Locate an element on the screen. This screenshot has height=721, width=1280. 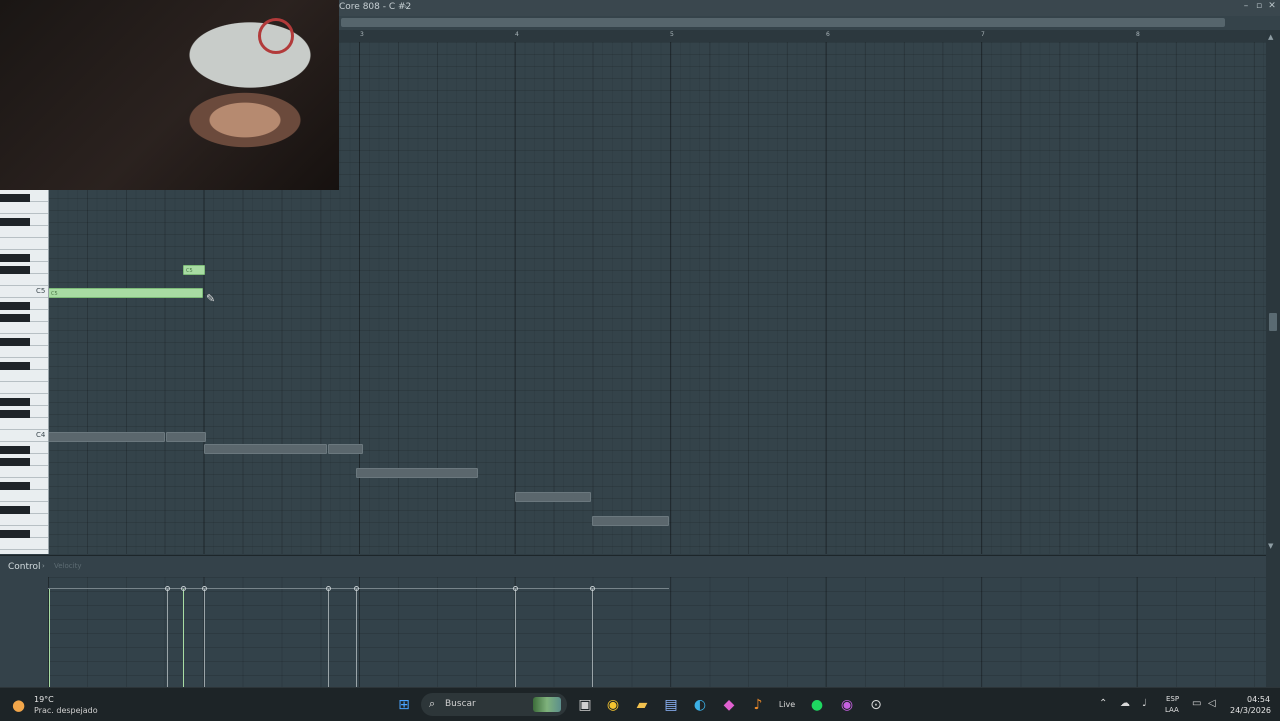
horizontal-scrollbar is located at coordinates (809, 23).